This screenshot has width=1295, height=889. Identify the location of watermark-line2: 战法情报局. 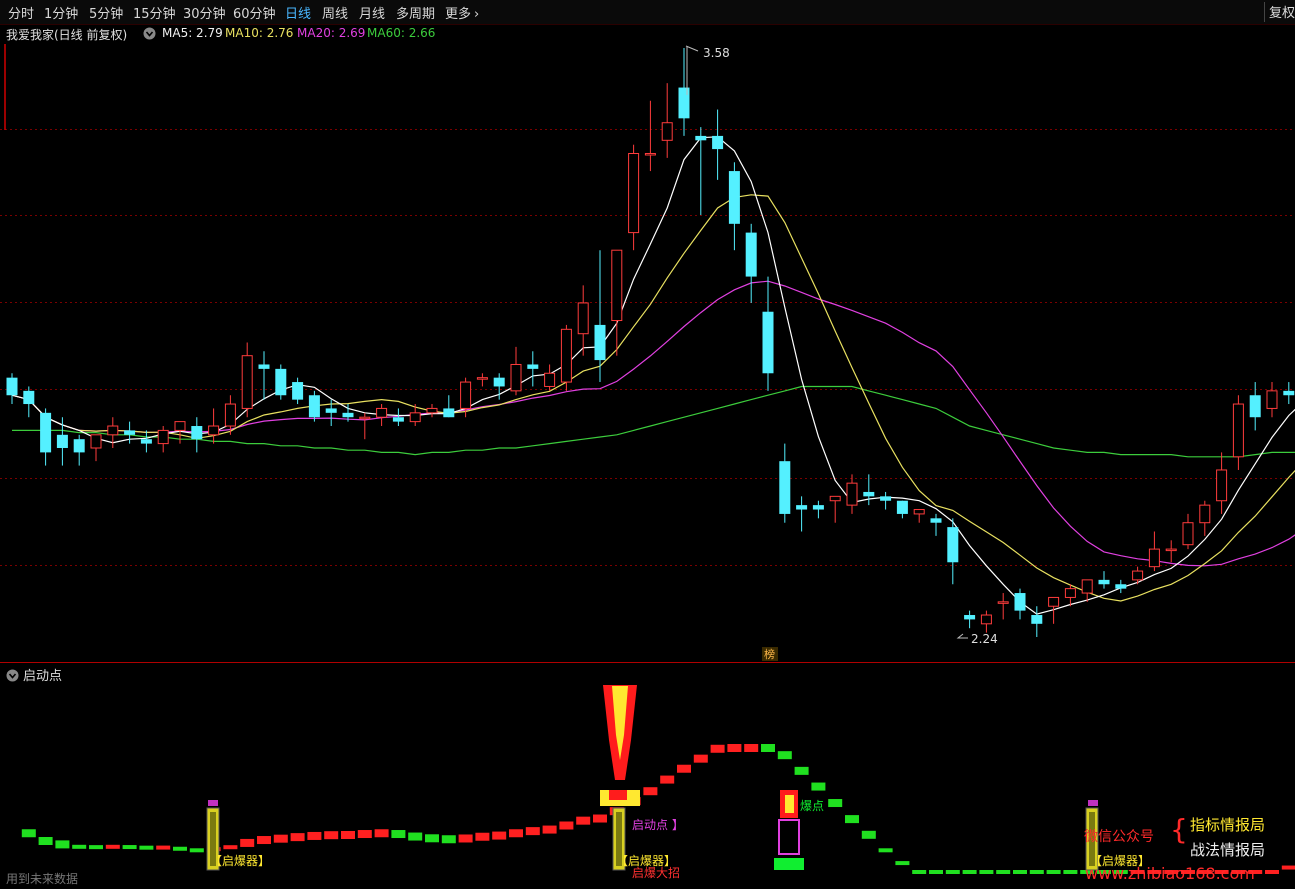
(1228, 850).